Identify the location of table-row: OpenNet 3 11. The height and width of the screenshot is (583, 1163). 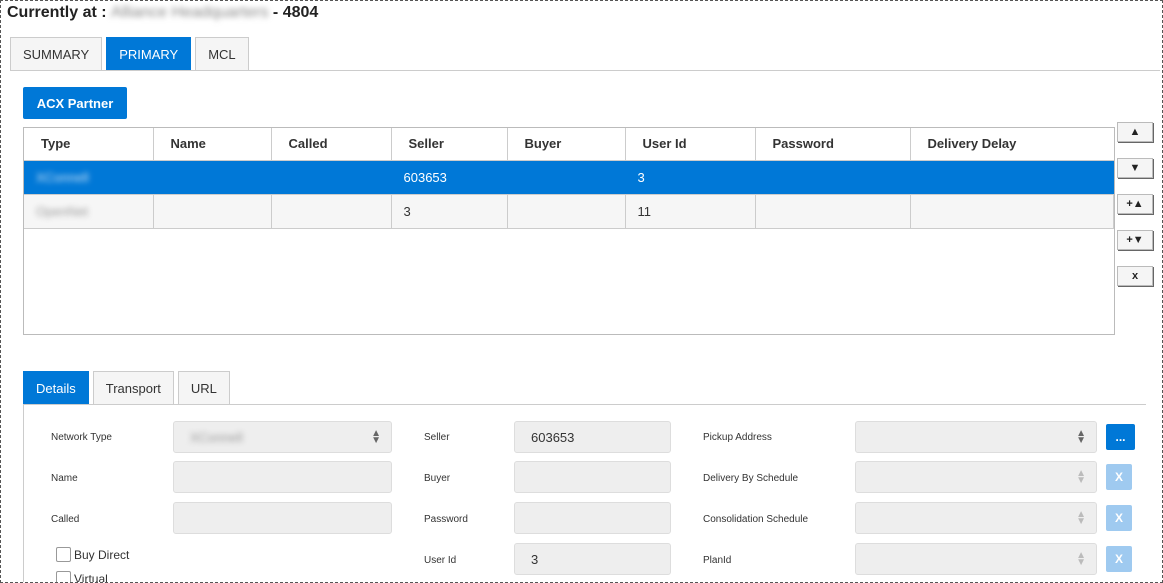
(569, 211).